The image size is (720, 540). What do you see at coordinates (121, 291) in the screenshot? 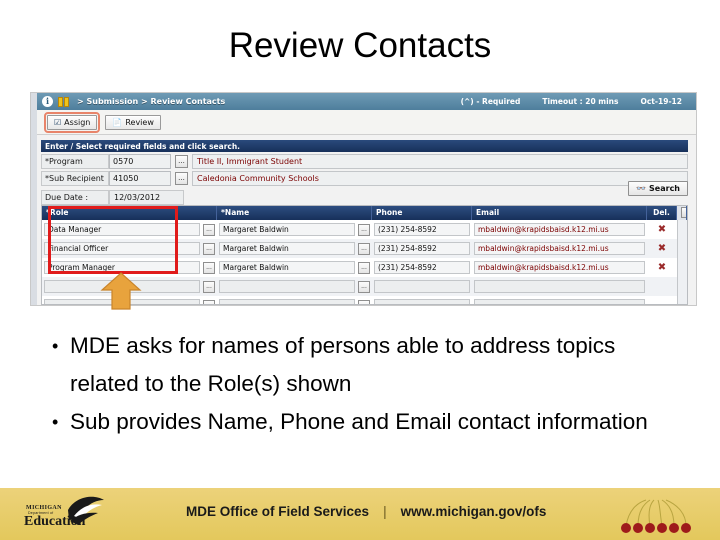
I see `gold-up-arrow` at bounding box center [121, 291].